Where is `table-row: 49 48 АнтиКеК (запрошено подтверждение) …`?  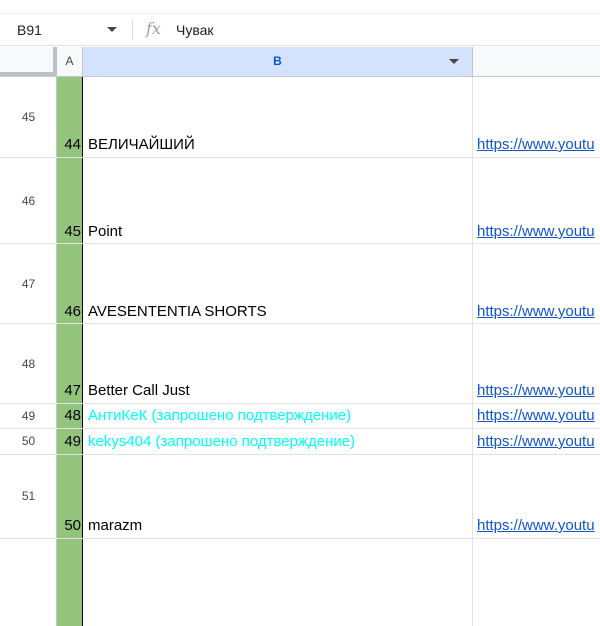
table-row: 49 48 АнтиКеК (запрошено подтверждение) … is located at coordinates (300, 416).